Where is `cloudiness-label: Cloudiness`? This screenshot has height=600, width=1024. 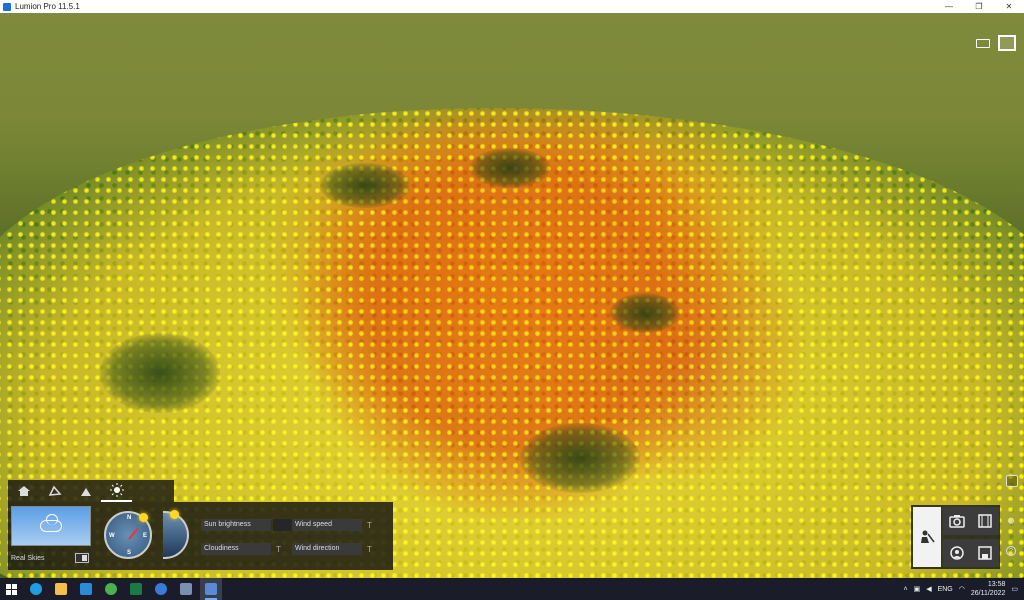
cloudiness-label: Cloudiness is located at coordinates (236, 549).